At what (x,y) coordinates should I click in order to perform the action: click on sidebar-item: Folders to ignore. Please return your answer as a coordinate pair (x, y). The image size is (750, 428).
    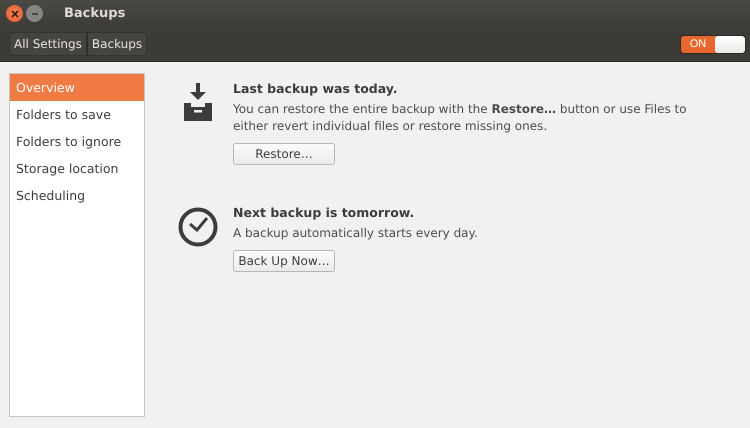
    Looking at the image, I should click on (77, 141).